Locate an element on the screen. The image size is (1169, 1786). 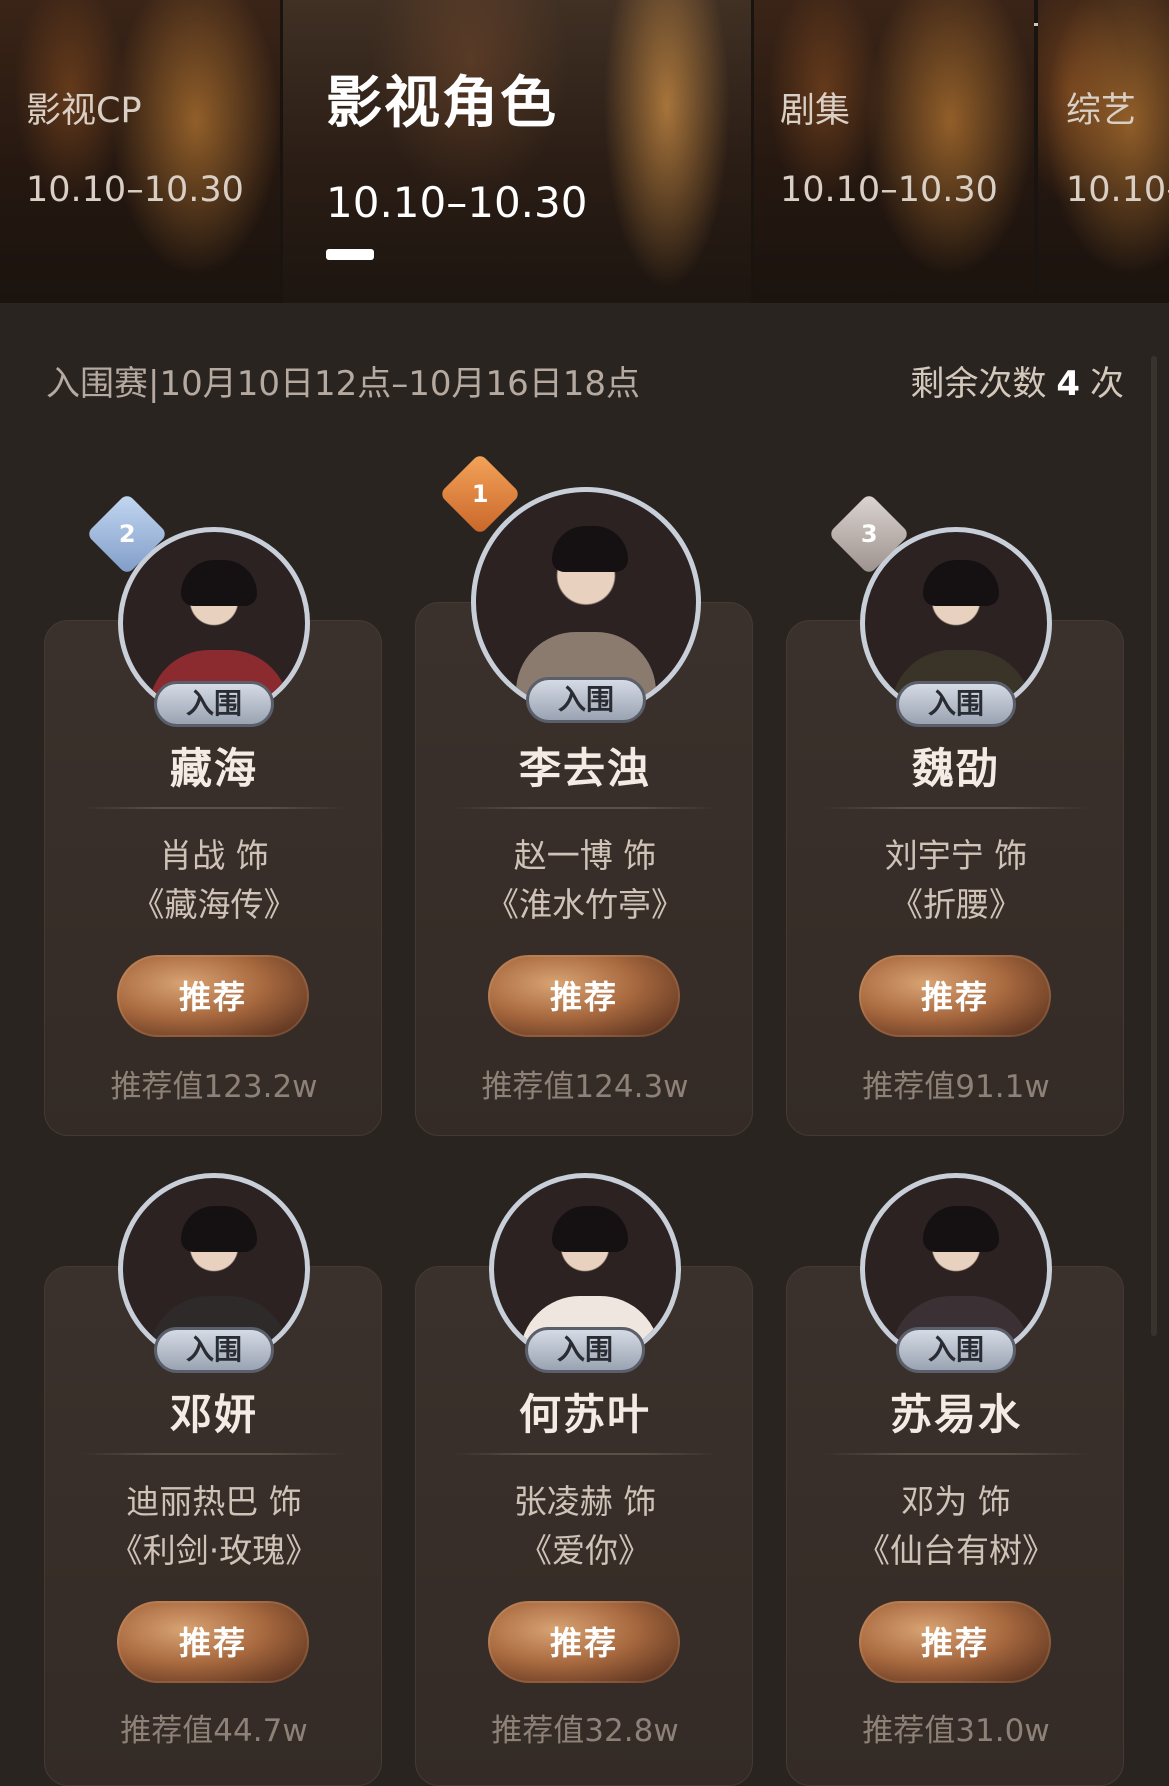
role-name: 苏易水 is located at coordinates (955, 1414).